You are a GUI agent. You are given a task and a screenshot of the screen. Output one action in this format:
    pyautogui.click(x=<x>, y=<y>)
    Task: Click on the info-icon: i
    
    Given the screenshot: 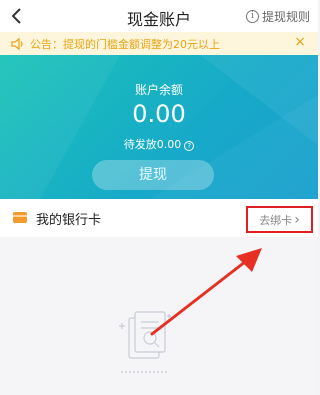 What is the action you would take?
    pyautogui.click(x=252, y=16)
    